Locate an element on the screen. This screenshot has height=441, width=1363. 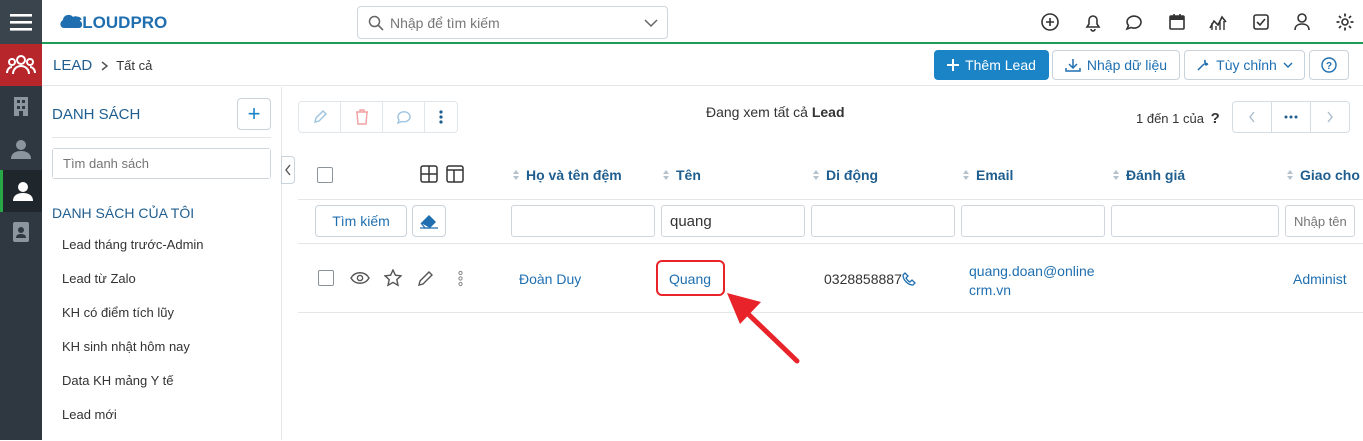
eraser-icon is located at coordinates (429, 222).